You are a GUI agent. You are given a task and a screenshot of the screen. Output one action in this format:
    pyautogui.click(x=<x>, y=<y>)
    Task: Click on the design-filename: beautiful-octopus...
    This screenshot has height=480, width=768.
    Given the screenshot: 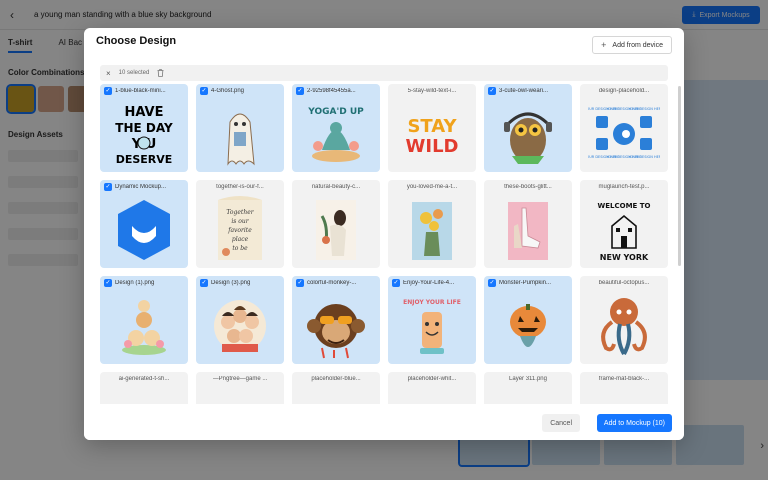 What is the action you would take?
    pyautogui.click(x=624, y=283)
    